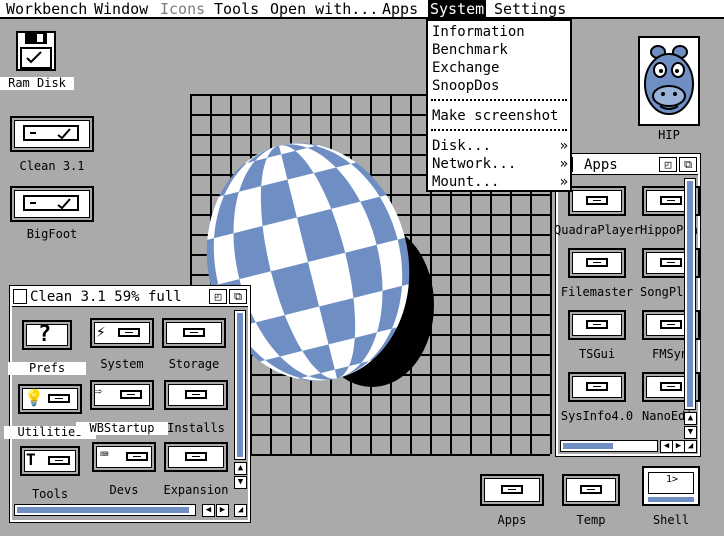 The width and height of the screenshot is (724, 536). I want to click on terminal-icon: 1>, so click(671, 486).